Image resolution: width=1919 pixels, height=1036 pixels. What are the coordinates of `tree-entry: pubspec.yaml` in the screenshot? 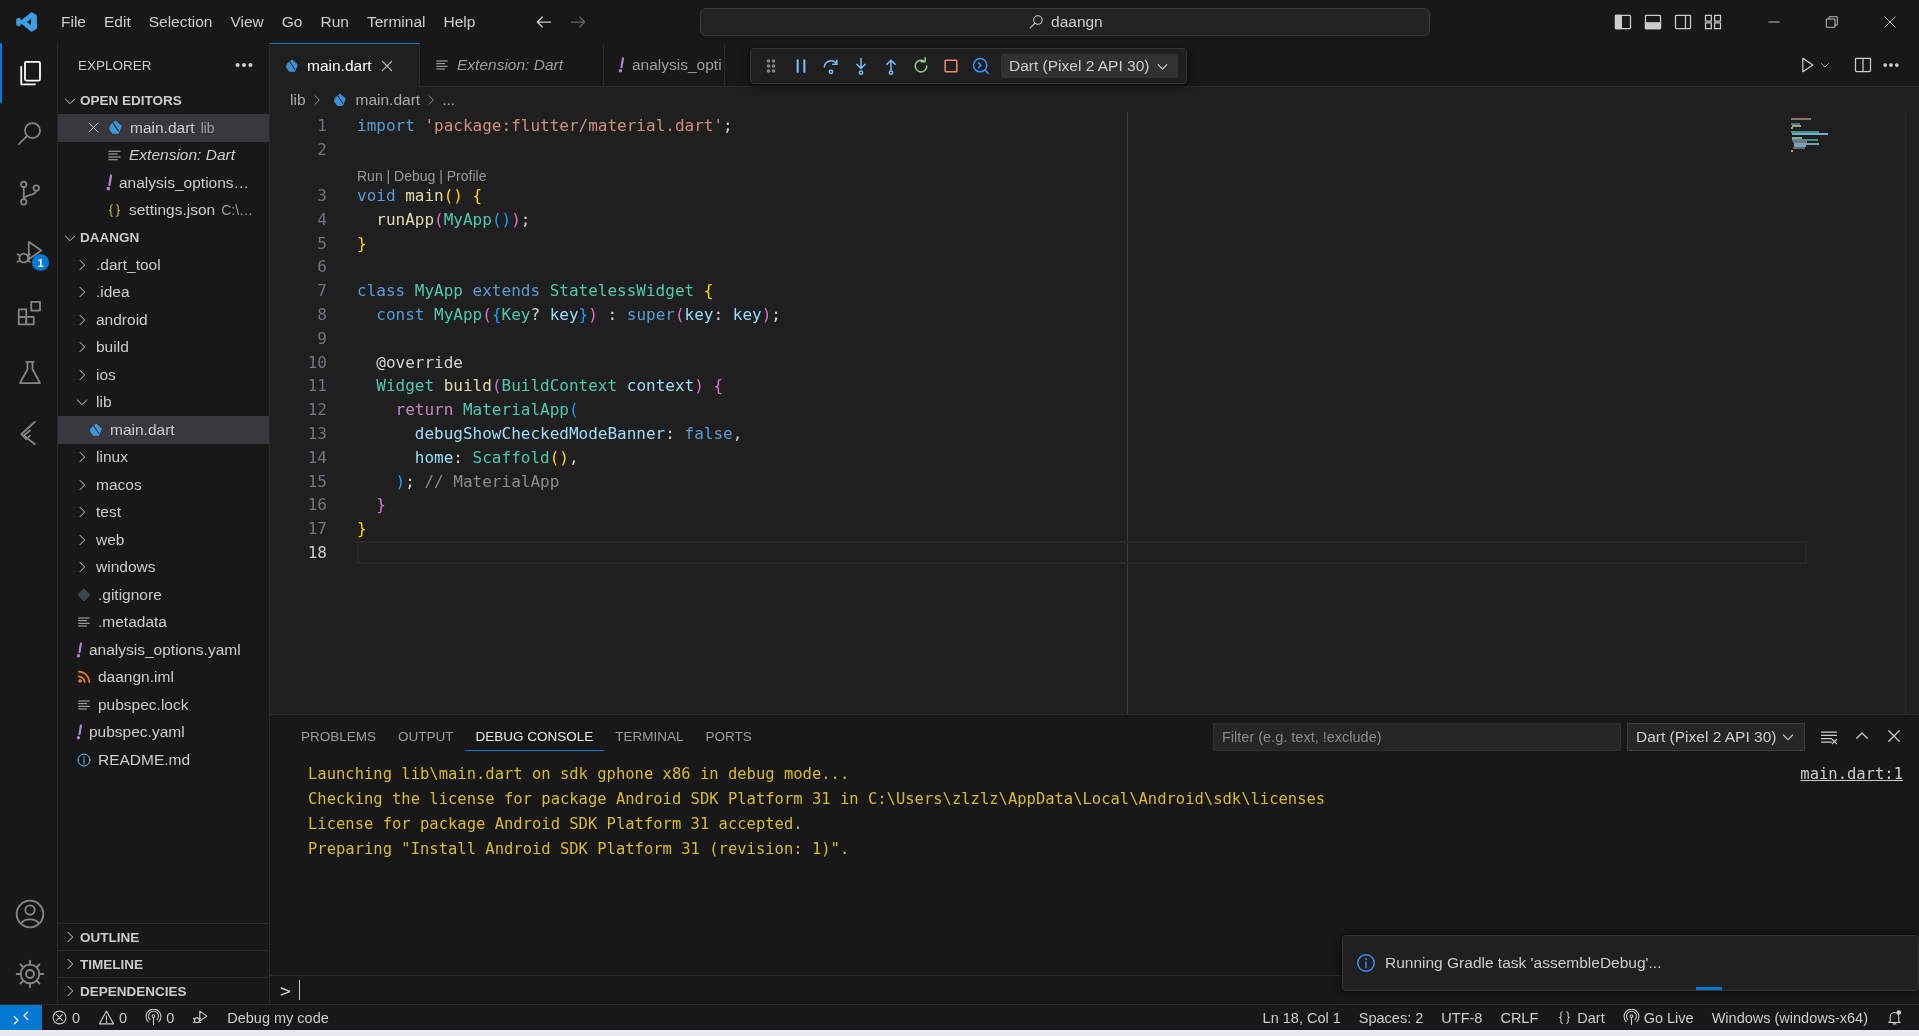 It's located at (163, 732).